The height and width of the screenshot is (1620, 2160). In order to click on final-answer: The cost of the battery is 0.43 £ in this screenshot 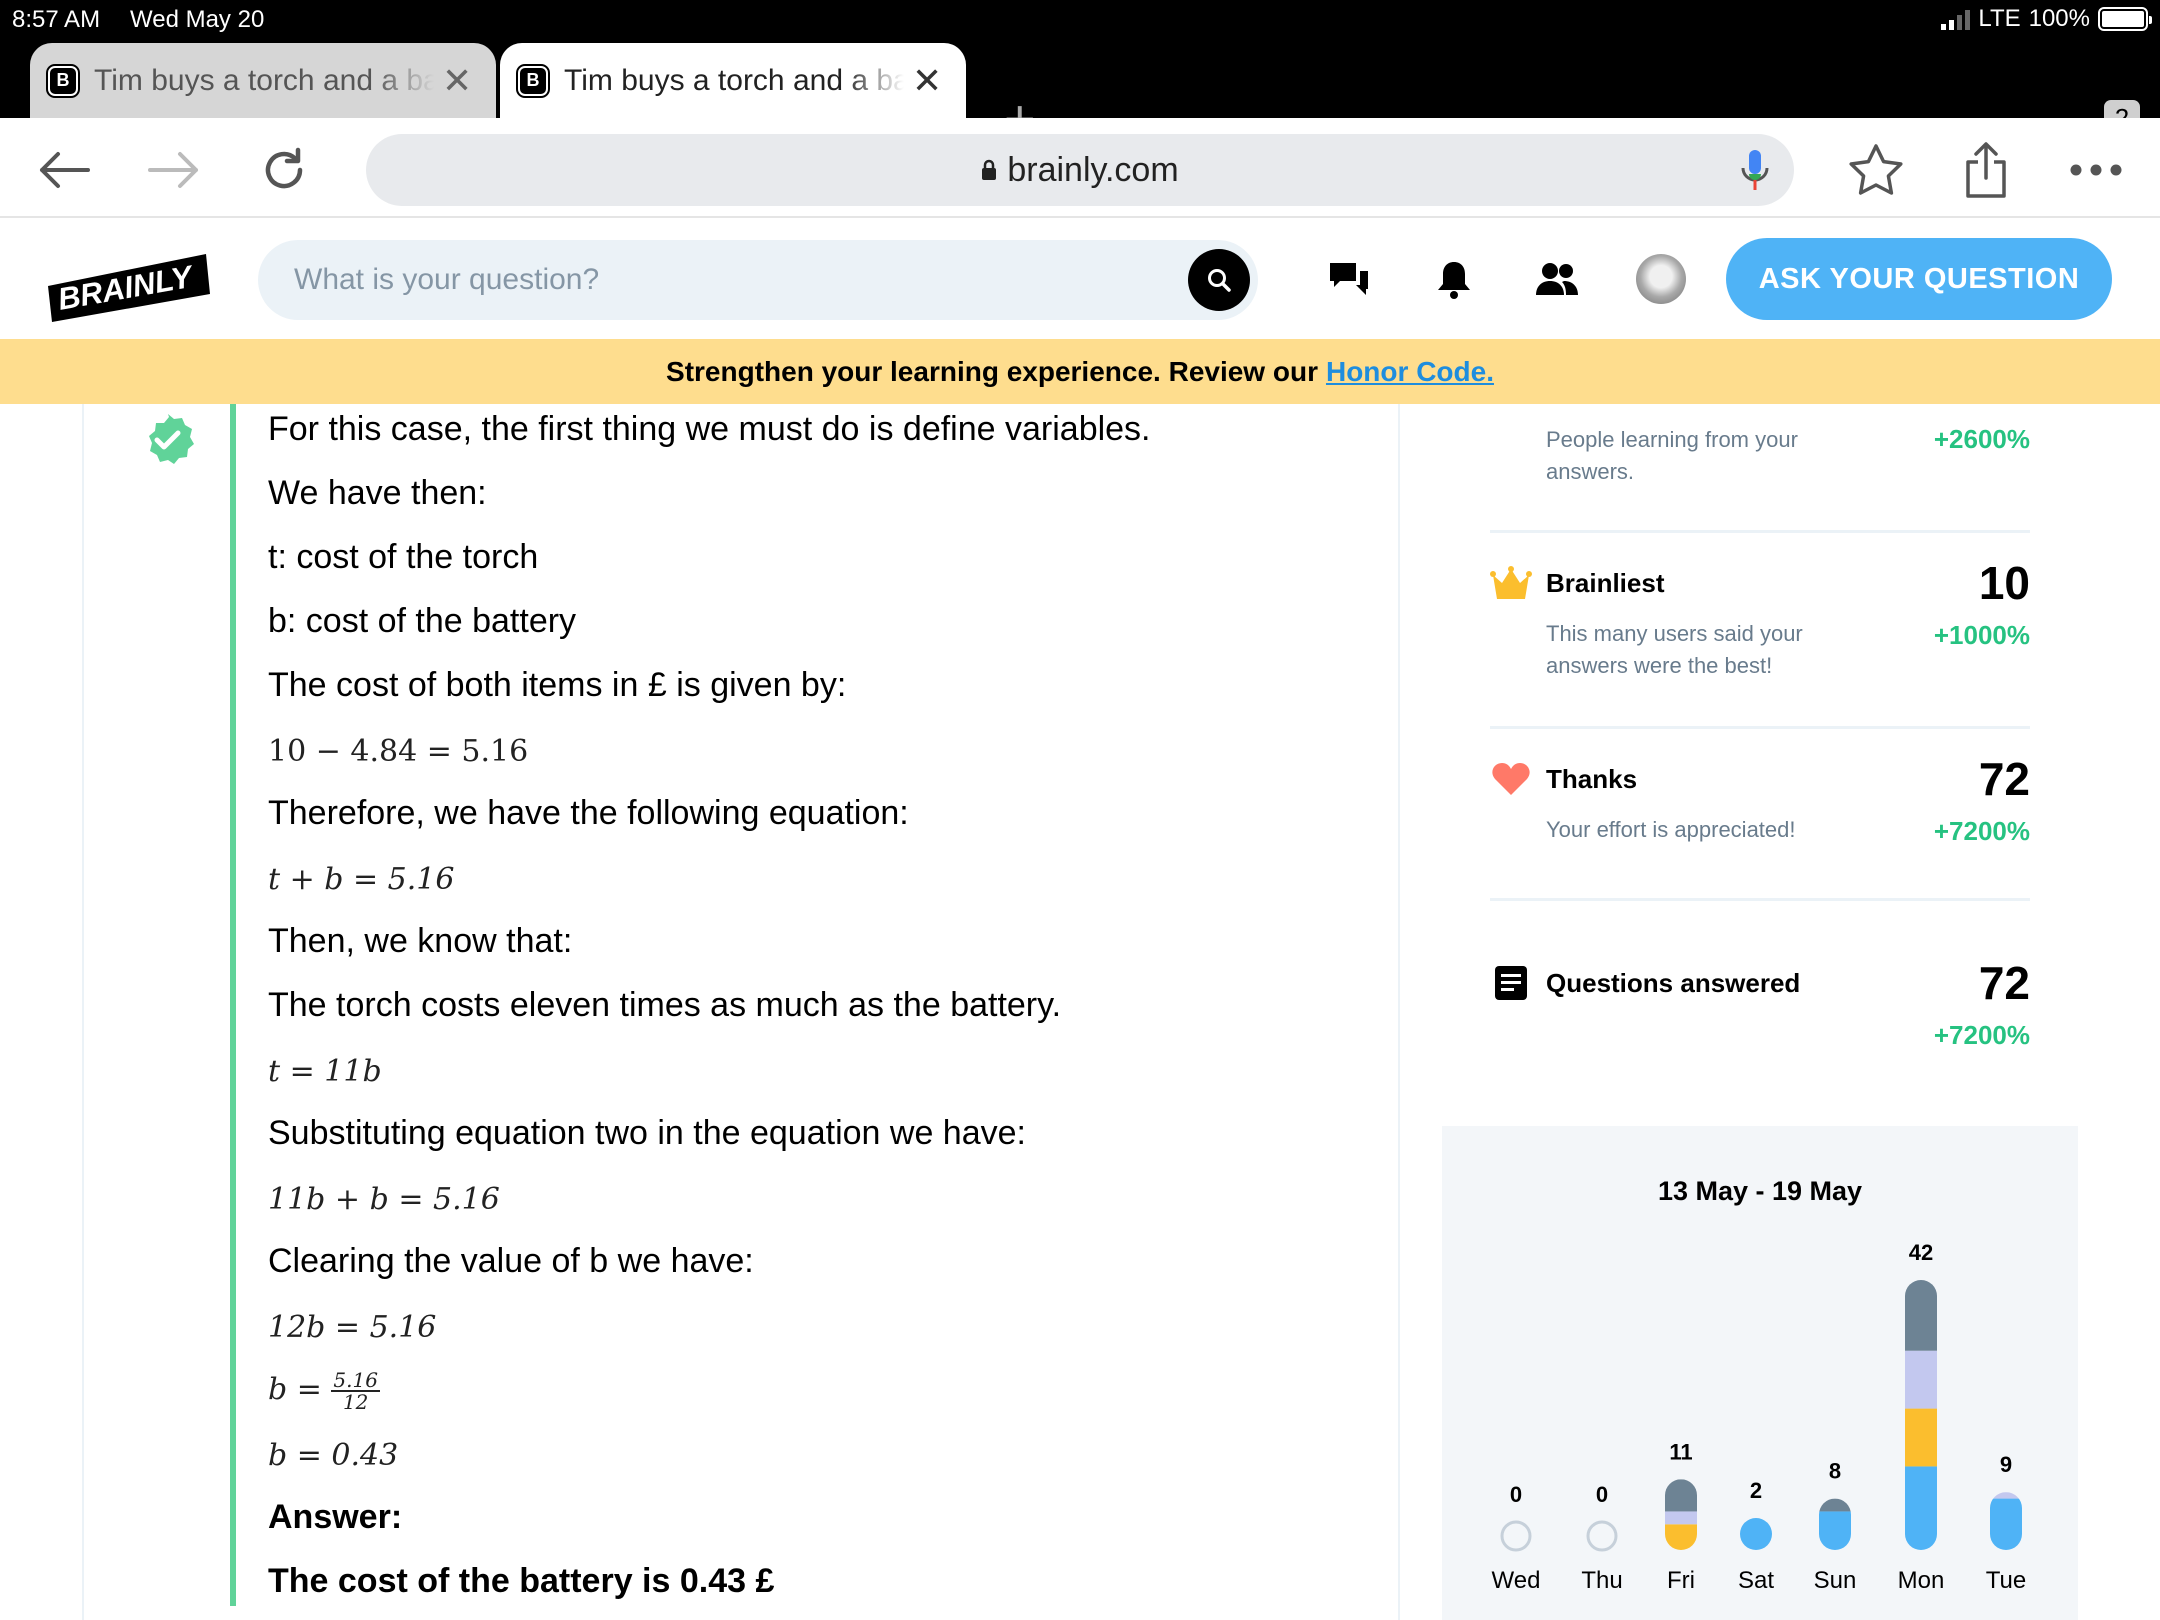, I will do `click(521, 1581)`.